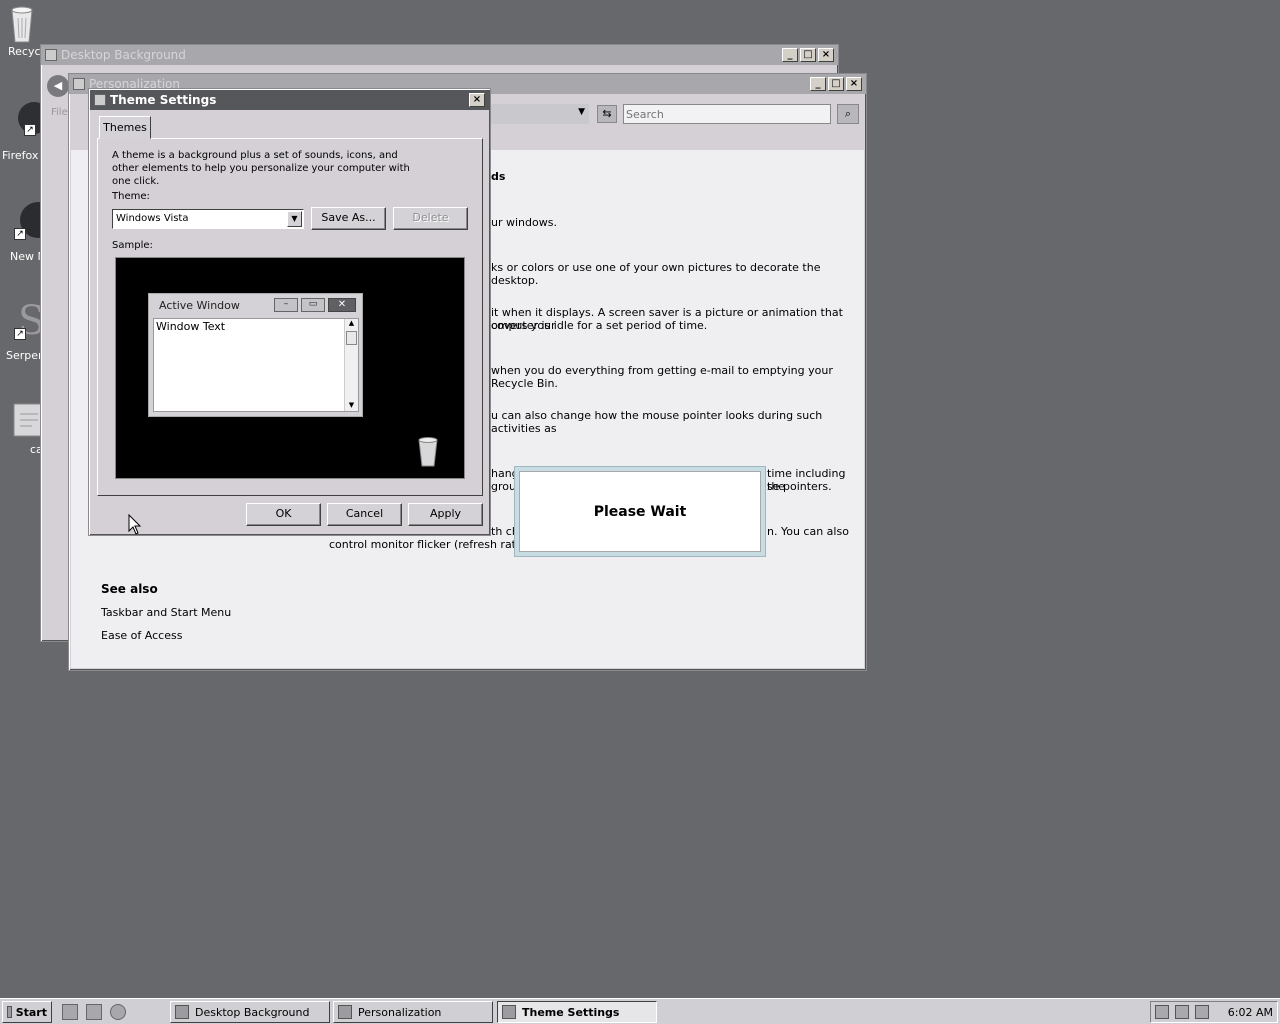 The image size is (1280, 1024). I want to click on clock: 6:02 AM, so click(1250, 1012).